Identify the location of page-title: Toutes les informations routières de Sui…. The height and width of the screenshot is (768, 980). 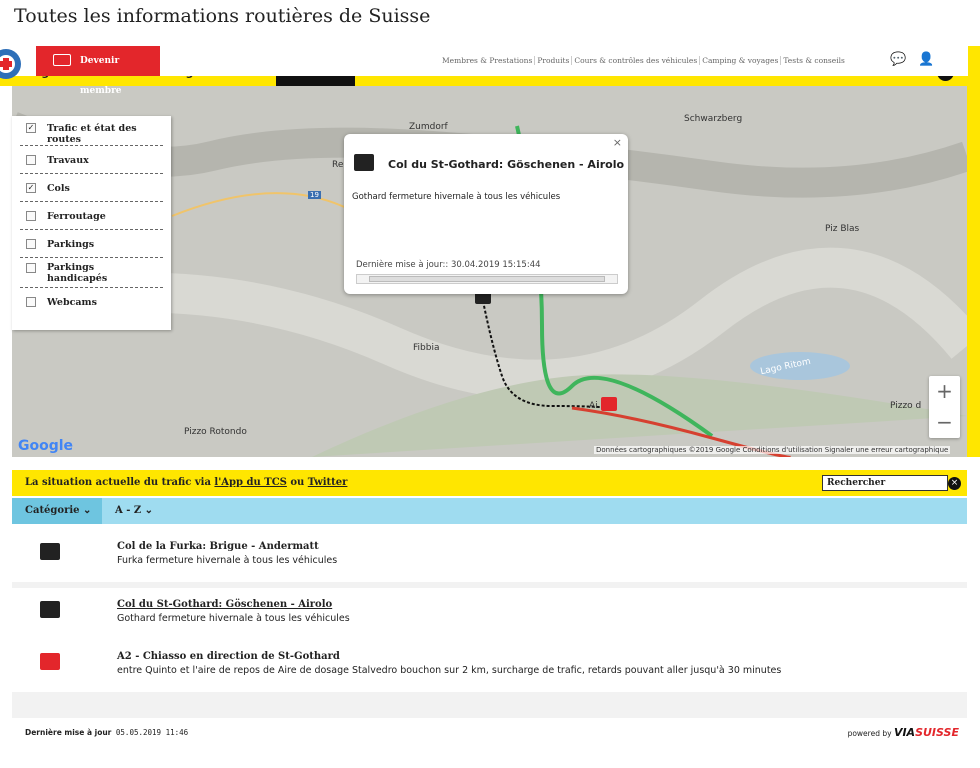
(222, 16).